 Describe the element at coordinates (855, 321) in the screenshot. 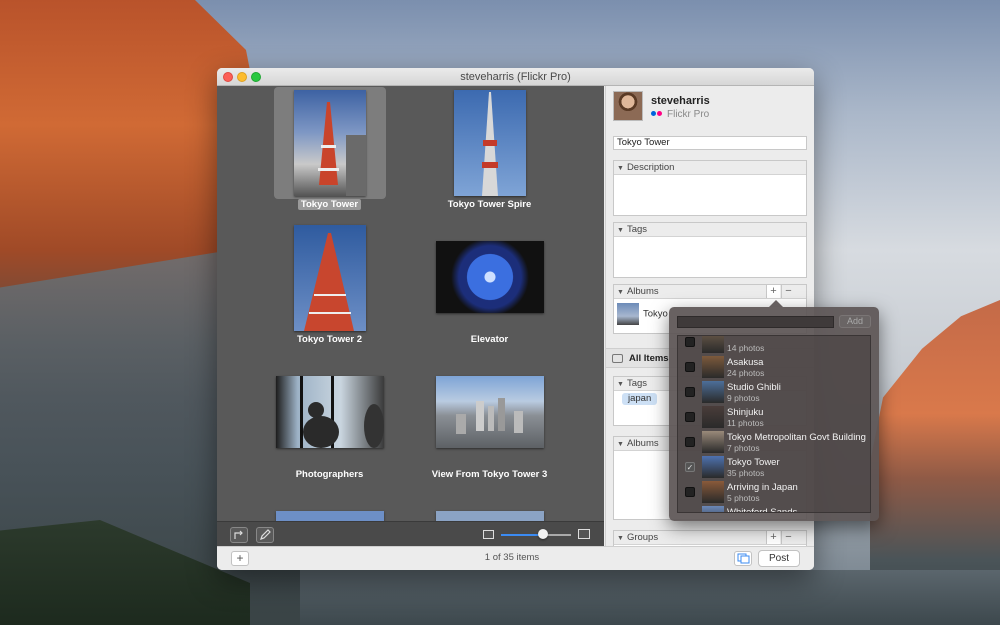

I see `add-album-submit-button: Add` at that location.